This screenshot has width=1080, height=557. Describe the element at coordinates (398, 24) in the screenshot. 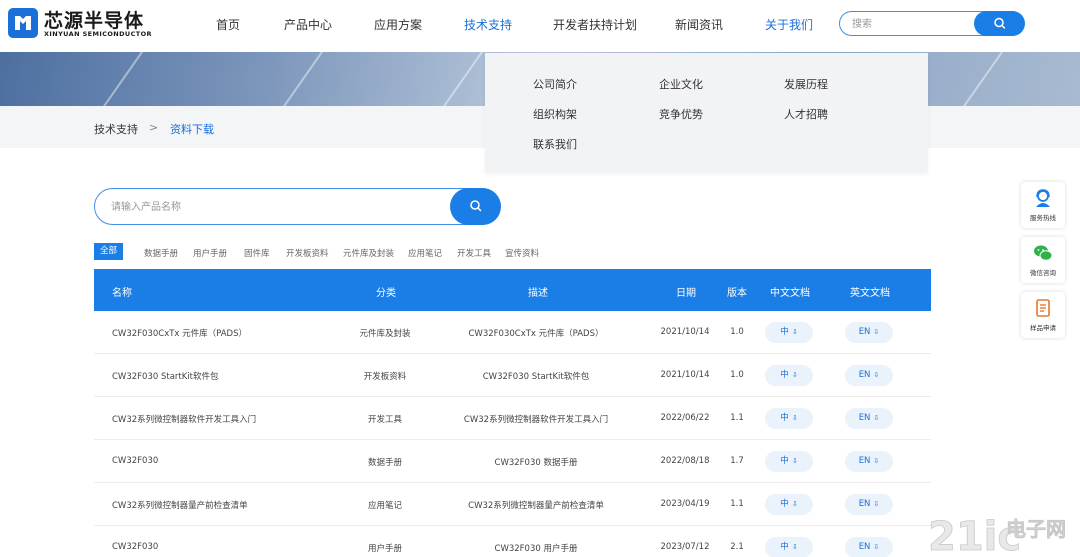

I see `nav-item-solutions: 应用方案` at that location.